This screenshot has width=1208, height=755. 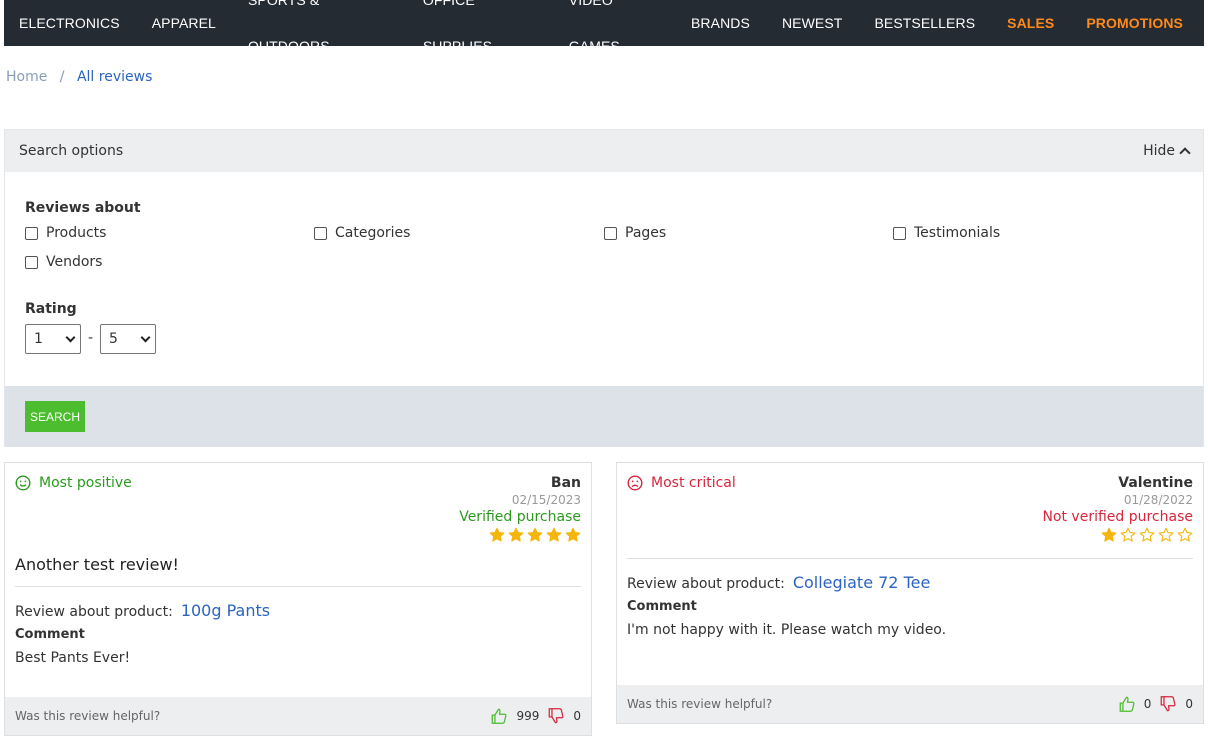 I want to click on frown-icon, so click(x=635, y=483).